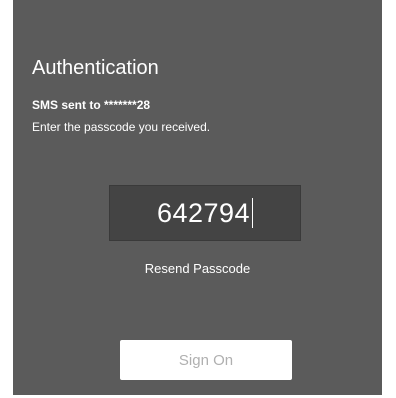 The height and width of the screenshot is (398, 396). What do you see at coordinates (91, 105) in the screenshot?
I see `sms-status-text: SMS sent to *******28` at bounding box center [91, 105].